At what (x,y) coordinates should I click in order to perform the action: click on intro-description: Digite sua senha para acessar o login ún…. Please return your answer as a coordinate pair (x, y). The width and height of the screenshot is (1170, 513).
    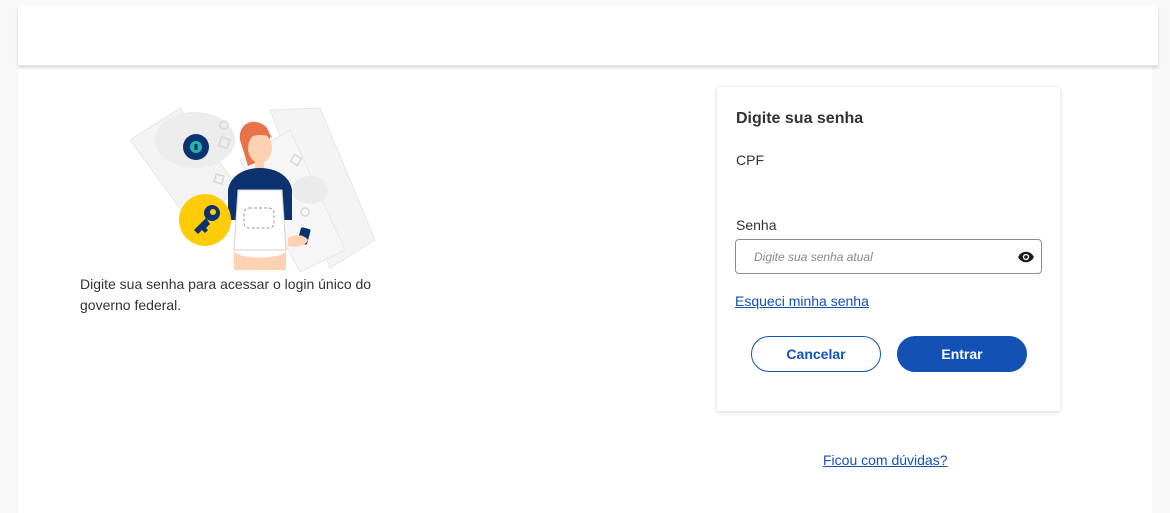
    Looking at the image, I should click on (226, 294).